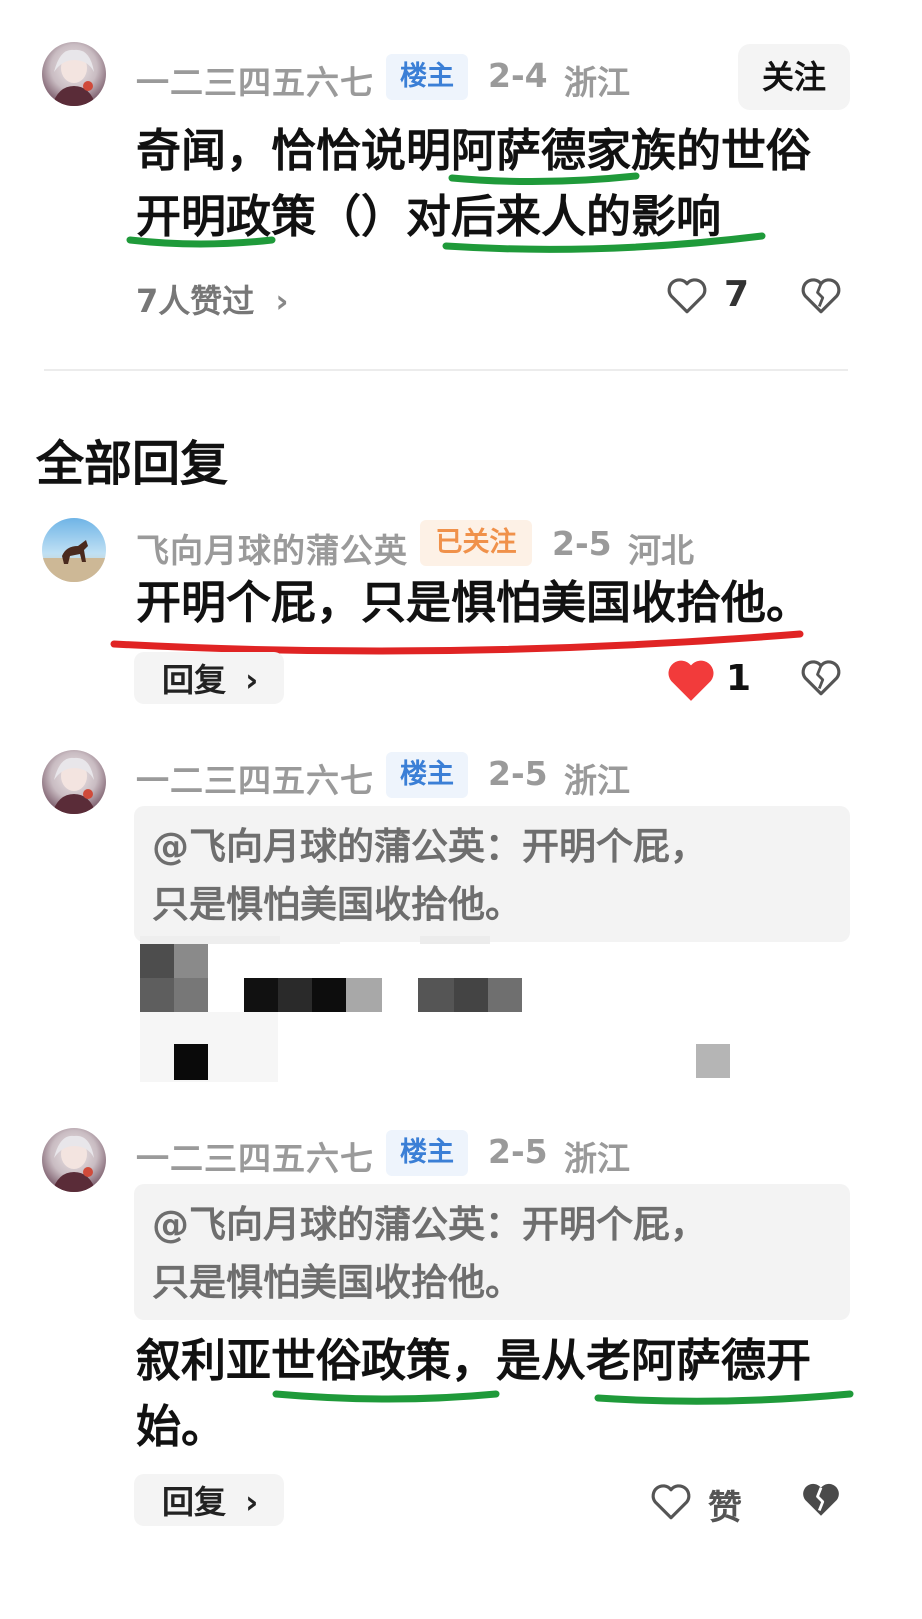  I want to click on reply-location: 河北, so click(661, 550).